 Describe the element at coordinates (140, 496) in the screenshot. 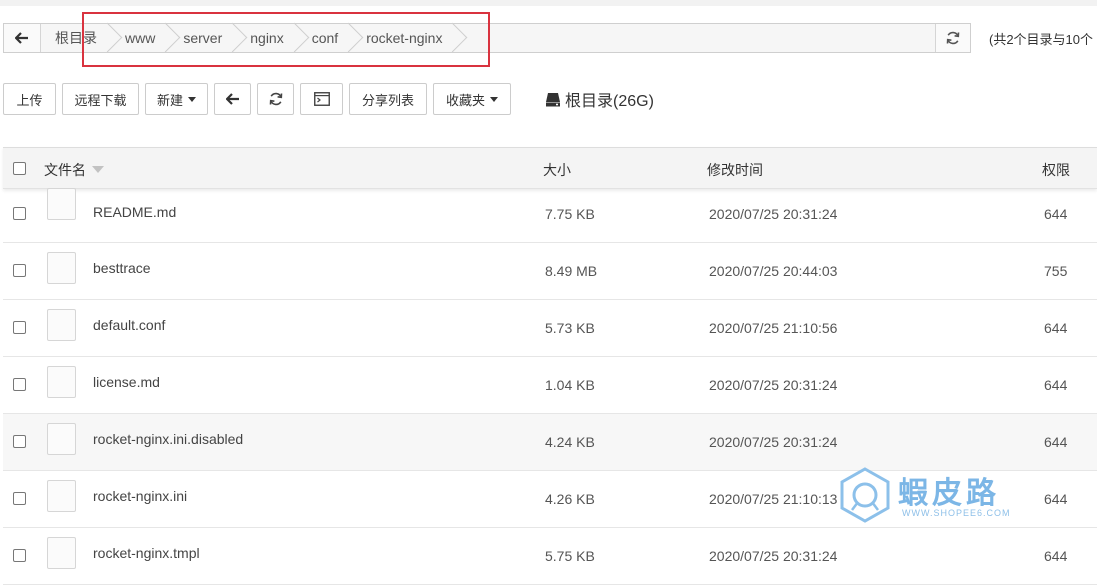

I see `file-name: rocket-nginx.ini` at that location.